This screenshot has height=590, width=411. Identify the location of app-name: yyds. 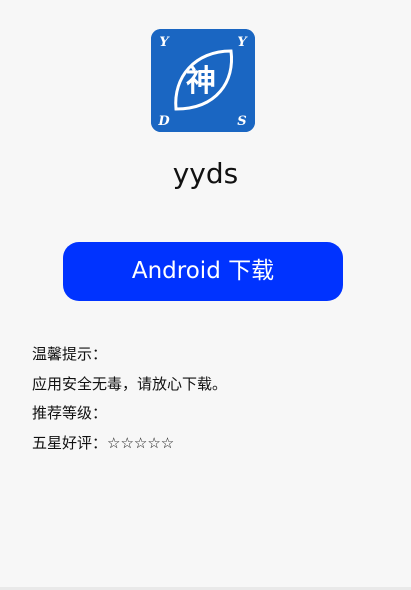
(205, 173).